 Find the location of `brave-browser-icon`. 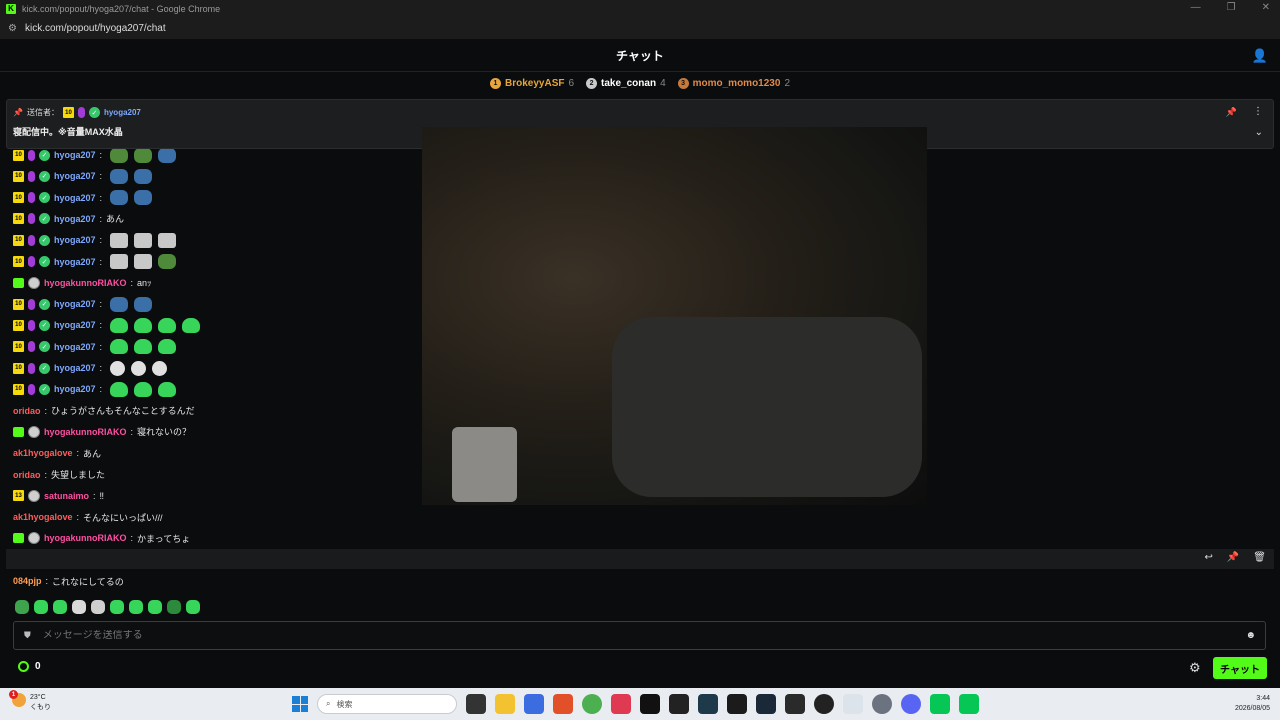

brave-browser-icon is located at coordinates (563, 704).